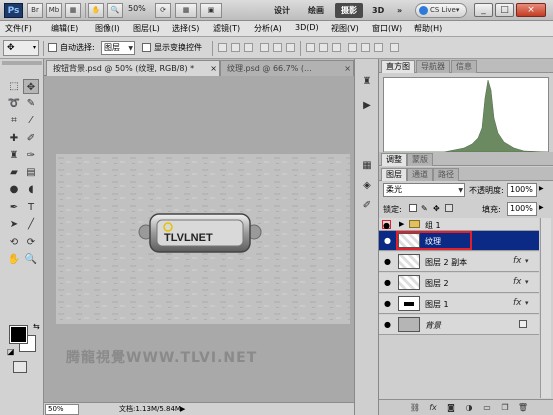 This screenshot has width=553, height=415. What do you see at coordinates (399, 10) in the screenshot?
I see `more-workspaces-button: »` at bounding box center [399, 10].